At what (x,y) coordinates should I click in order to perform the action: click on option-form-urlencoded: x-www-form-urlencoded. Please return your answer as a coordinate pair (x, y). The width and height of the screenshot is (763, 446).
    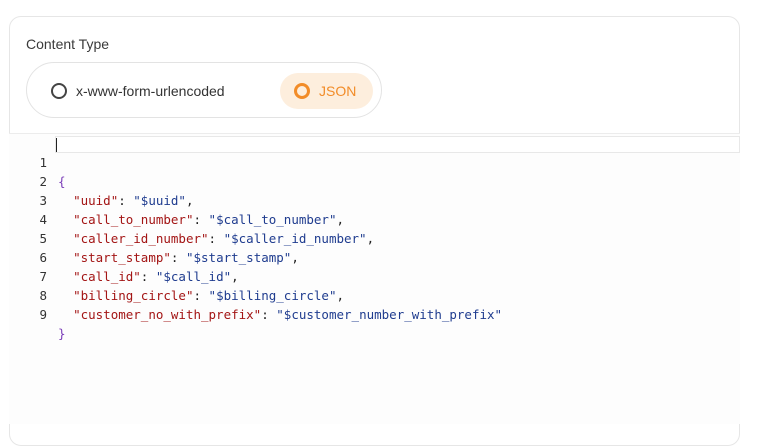
    Looking at the image, I should click on (138, 91).